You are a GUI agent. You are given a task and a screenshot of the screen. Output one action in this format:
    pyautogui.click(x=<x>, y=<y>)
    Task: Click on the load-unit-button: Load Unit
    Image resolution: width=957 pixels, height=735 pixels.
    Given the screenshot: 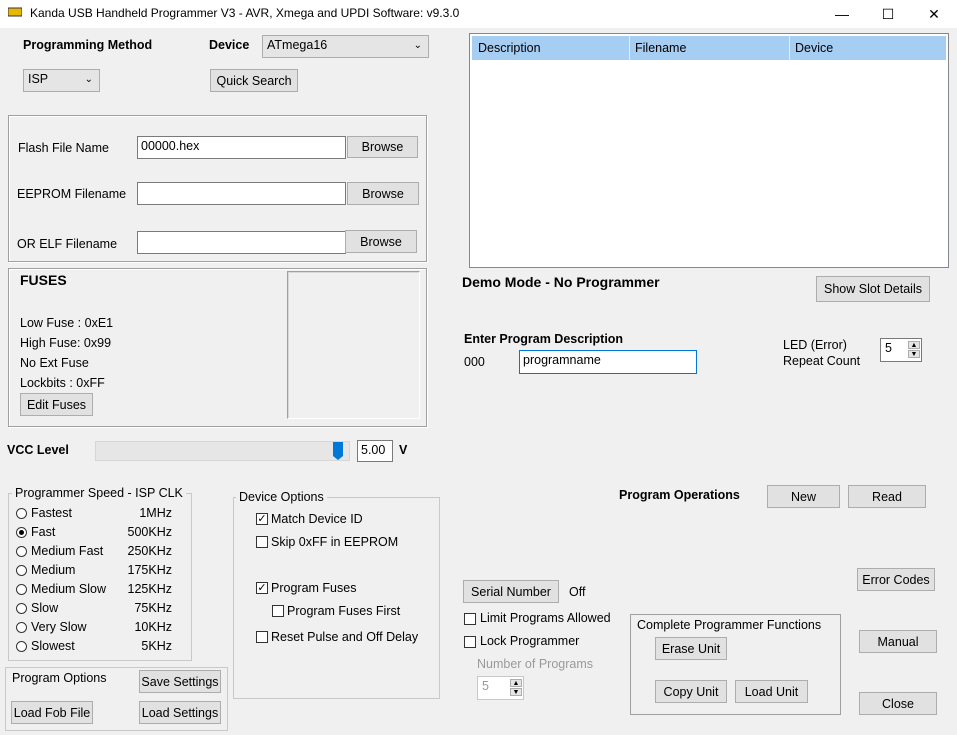 What is the action you would take?
    pyautogui.click(x=771, y=691)
    